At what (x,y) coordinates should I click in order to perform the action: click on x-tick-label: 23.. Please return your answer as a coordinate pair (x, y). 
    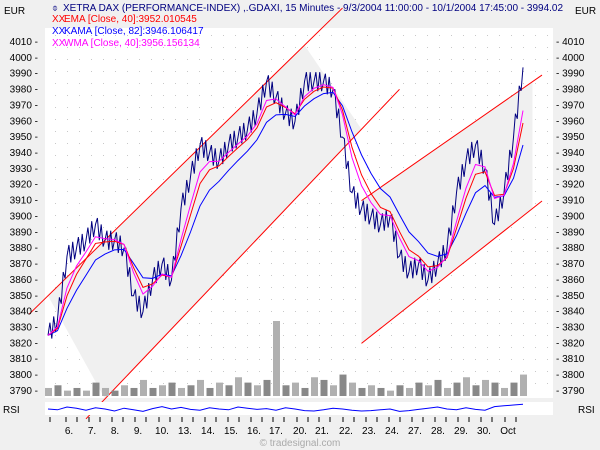
    Looking at the image, I should click on (369, 431).